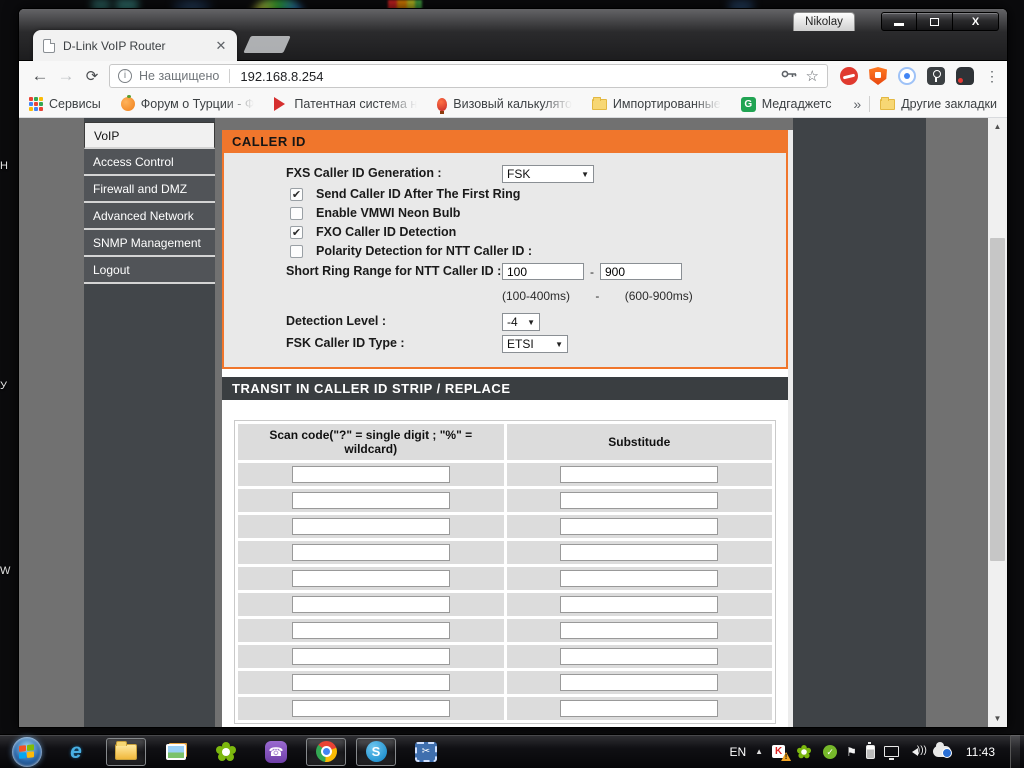  What do you see at coordinates (296, 232) in the screenshot?
I see `fxo-detection-checkbox` at bounding box center [296, 232].